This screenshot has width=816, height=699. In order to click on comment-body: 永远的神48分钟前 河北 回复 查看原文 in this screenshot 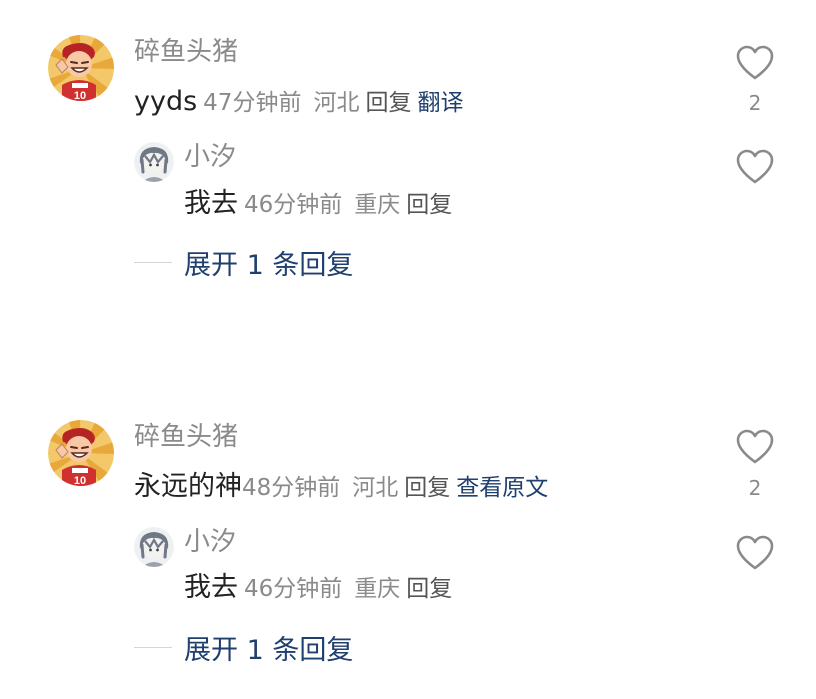, I will do `click(341, 488)`.